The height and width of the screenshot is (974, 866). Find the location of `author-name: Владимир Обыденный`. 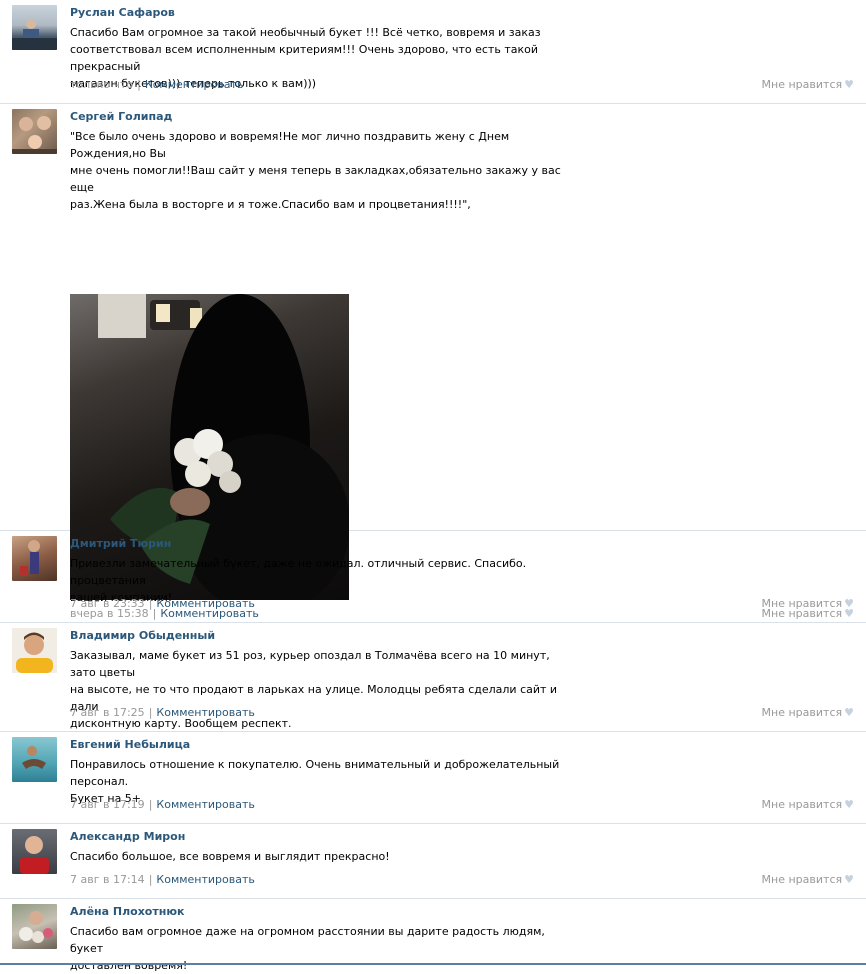

author-name: Владимир Обыденный is located at coordinates (142, 635).